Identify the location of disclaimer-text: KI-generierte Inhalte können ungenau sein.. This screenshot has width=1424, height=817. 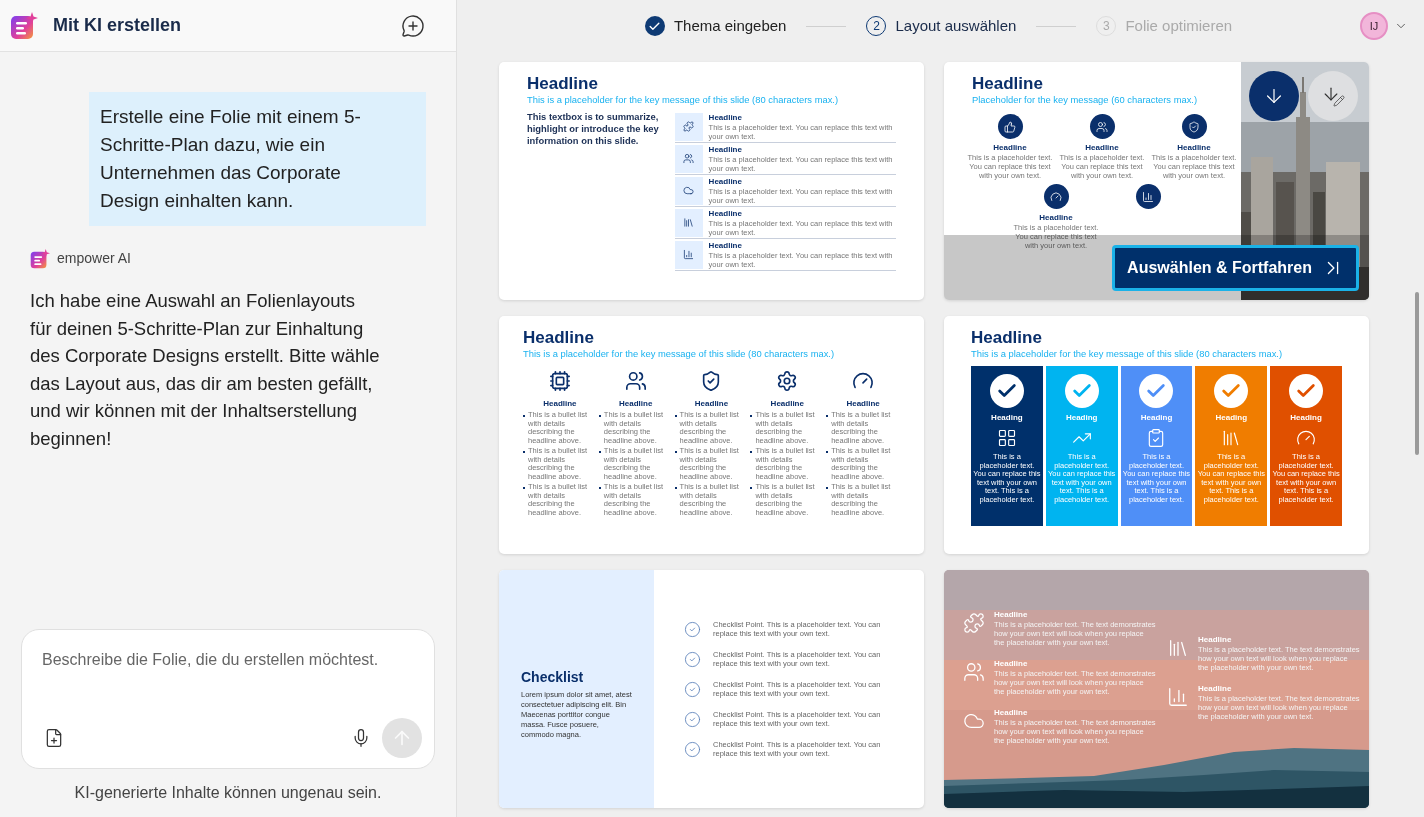
(228, 793).